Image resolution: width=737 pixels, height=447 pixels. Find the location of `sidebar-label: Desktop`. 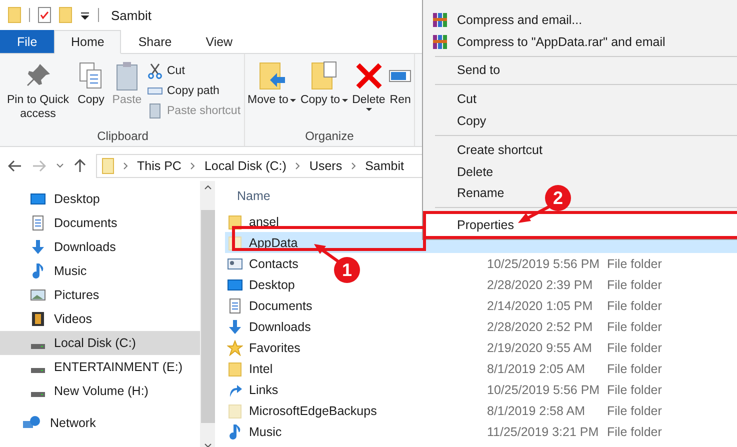

sidebar-label: Desktop is located at coordinates (77, 199).